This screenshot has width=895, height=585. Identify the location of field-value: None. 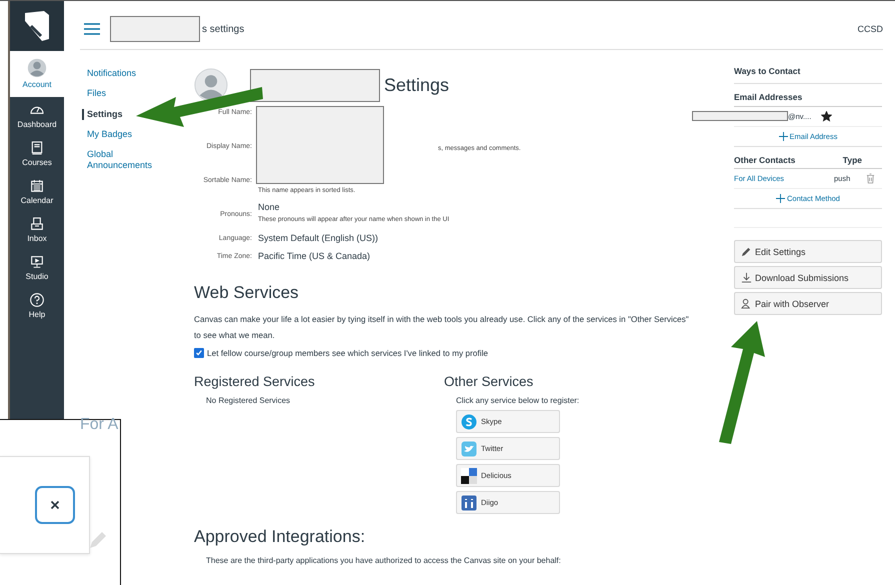
(269, 207).